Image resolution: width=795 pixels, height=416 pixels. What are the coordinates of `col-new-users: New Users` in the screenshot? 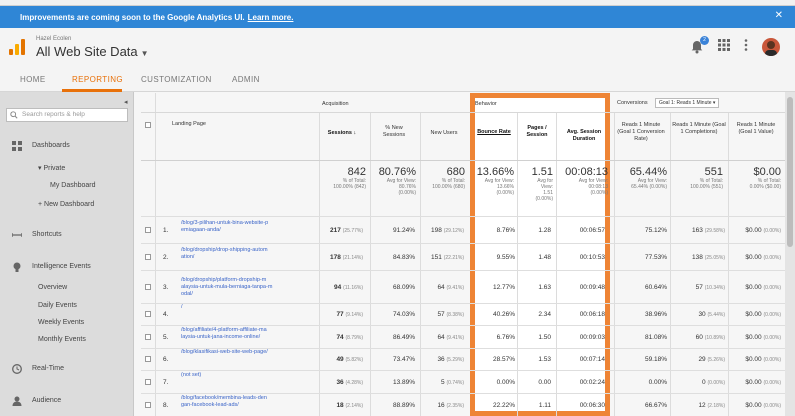 It's located at (444, 133).